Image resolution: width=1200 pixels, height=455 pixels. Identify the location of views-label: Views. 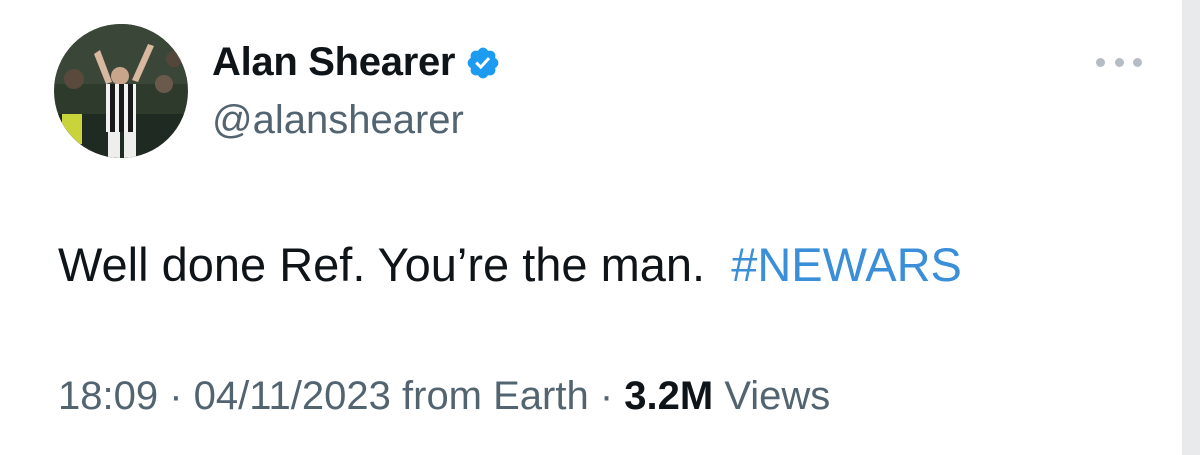
(772, 396).